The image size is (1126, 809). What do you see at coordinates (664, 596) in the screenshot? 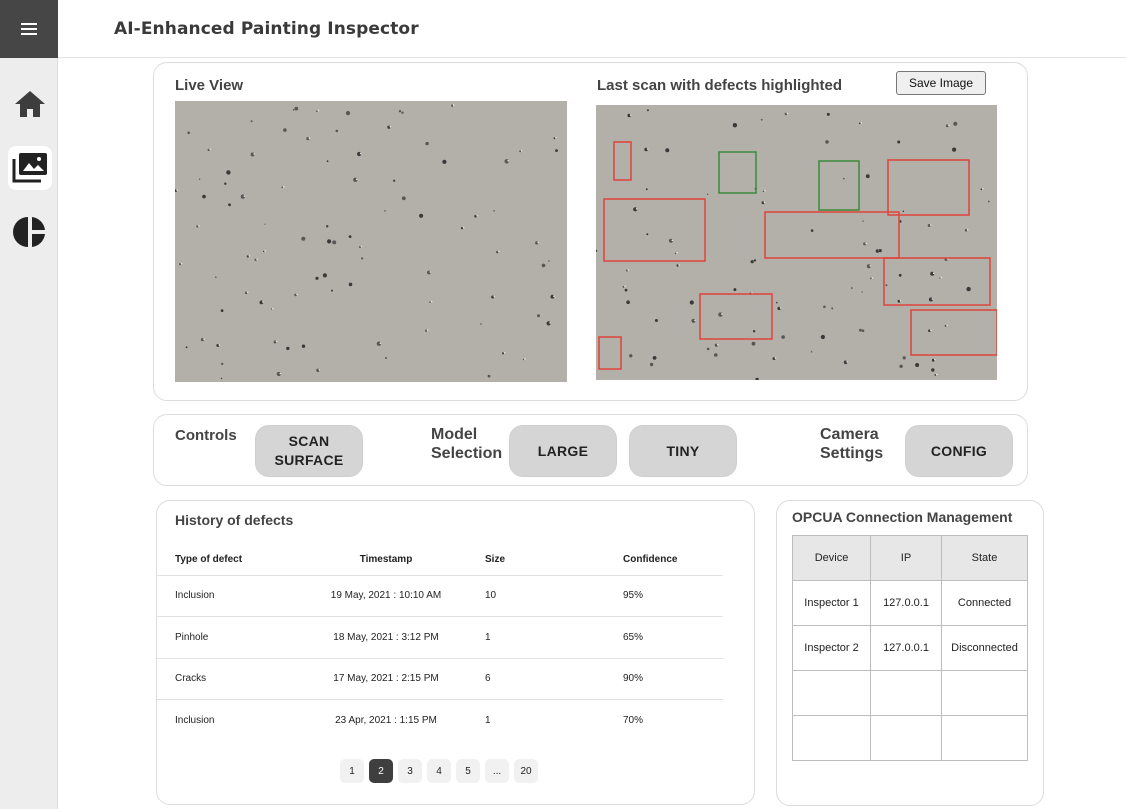
I see `cell-confidence: 95%` at bounding box center [664, 596].